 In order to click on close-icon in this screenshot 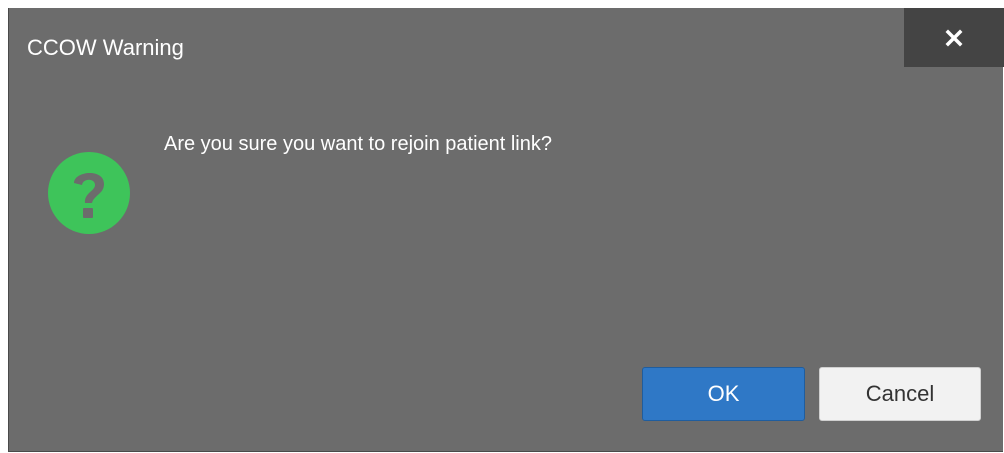, I will do `click(954, 38)`.